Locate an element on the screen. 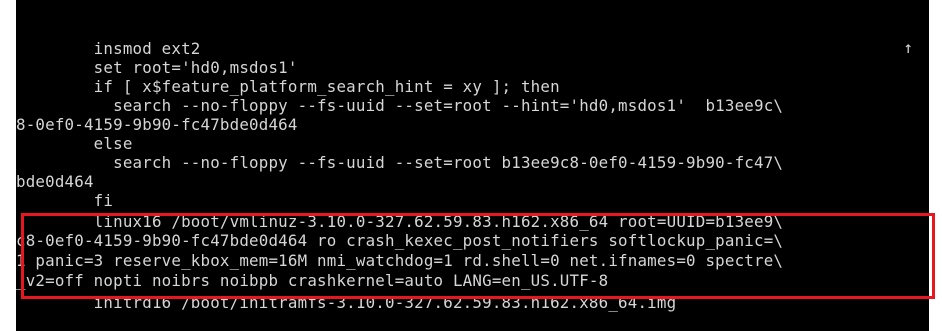  console-line: else is located at coordinates (74, 143).